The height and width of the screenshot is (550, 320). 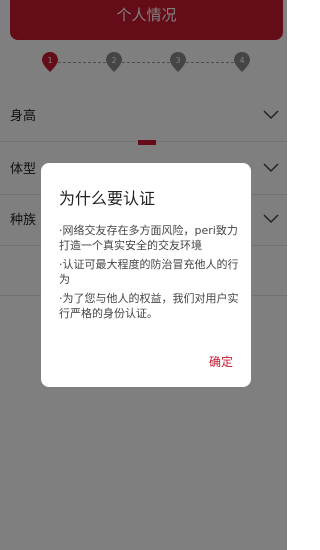 What do you see at coordinates (107, 198) in the screenshot?
I see `dialog-title: 为什么要认证` at bounding box center [107, 198].